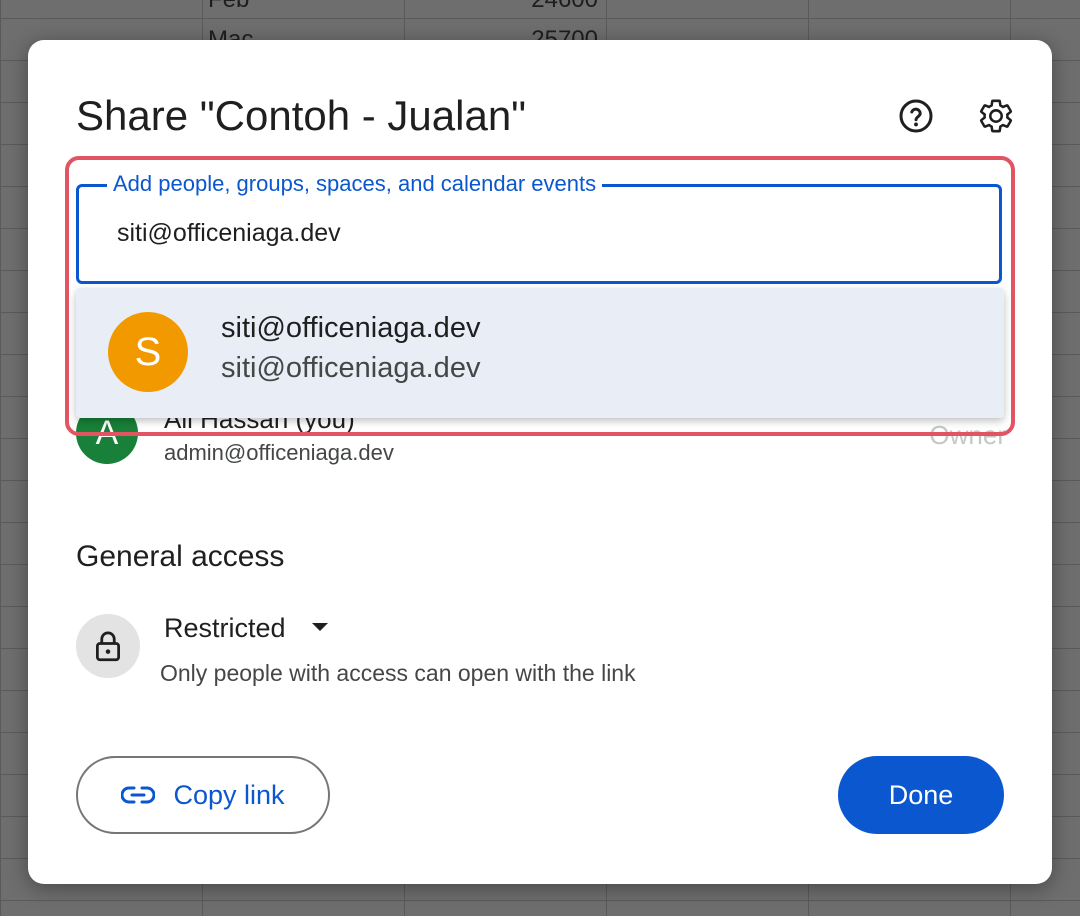 The width and height of the screenshot is (1080, 916). I want to click on general-access-select: Restricted, so click(246, 628).